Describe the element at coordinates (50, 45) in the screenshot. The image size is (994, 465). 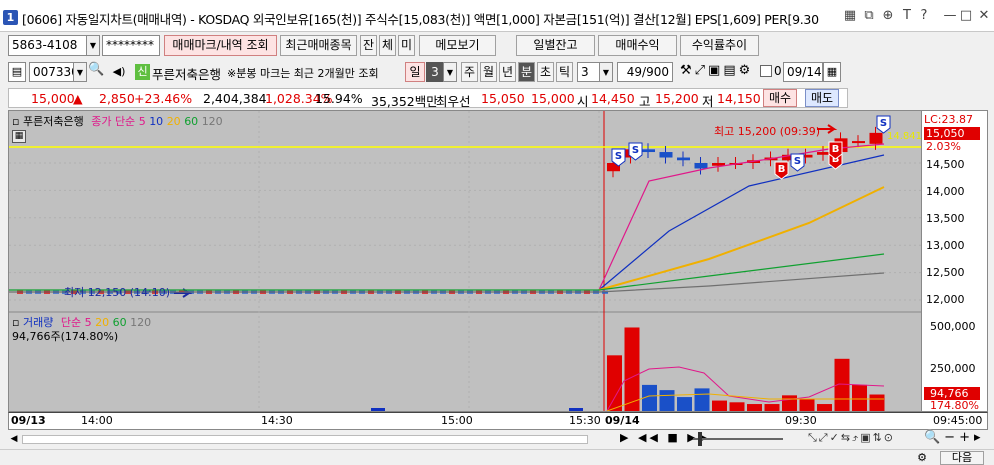
I see `account-input: 5863-4108` at that location.